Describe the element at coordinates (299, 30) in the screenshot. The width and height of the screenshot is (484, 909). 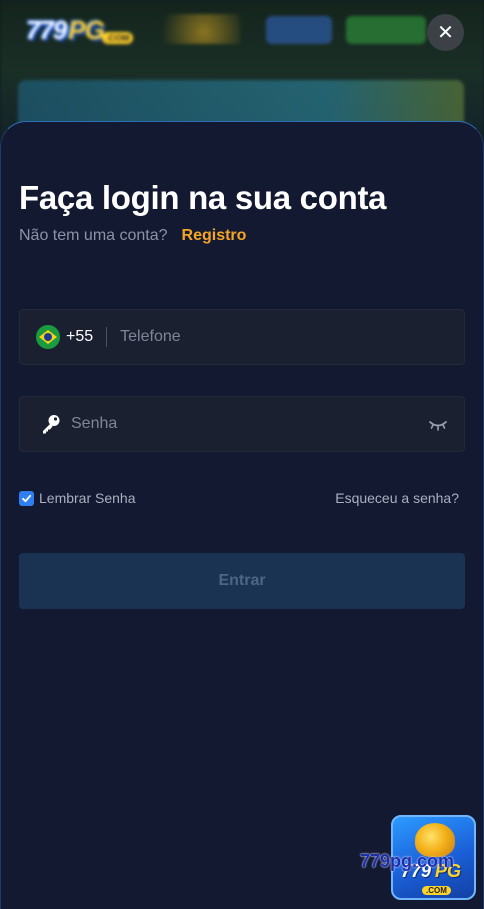
I see `background-login-button` at that location.